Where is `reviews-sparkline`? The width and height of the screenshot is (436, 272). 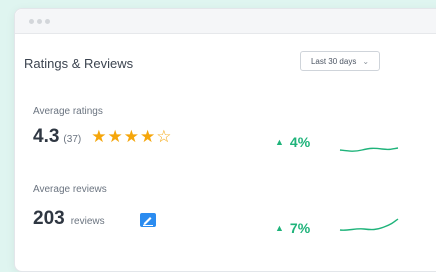 reviews-sparkline is located at coordinates (369, 224).